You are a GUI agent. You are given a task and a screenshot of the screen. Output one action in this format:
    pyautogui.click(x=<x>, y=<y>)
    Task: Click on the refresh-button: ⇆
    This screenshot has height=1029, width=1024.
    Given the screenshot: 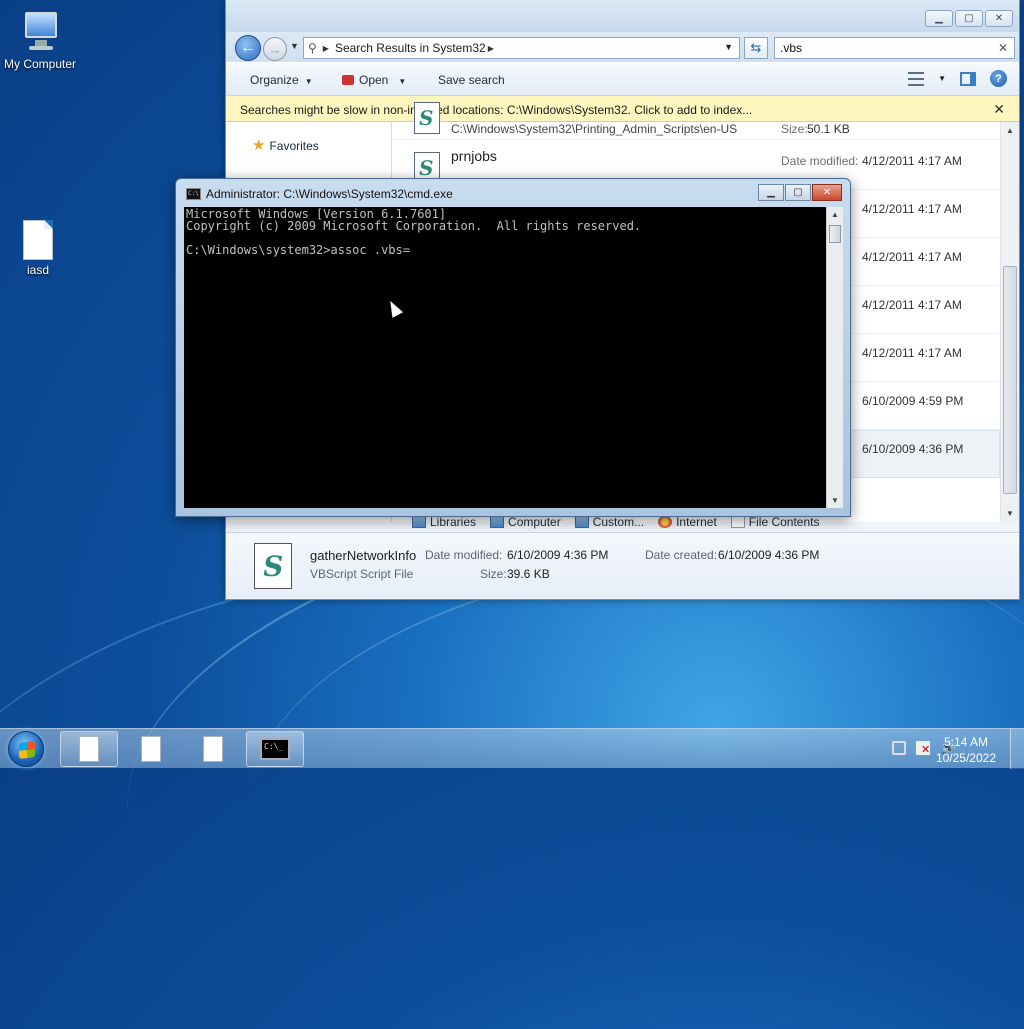 What is the action you would take?
    pyautogui.click(x=756, y=48)
    